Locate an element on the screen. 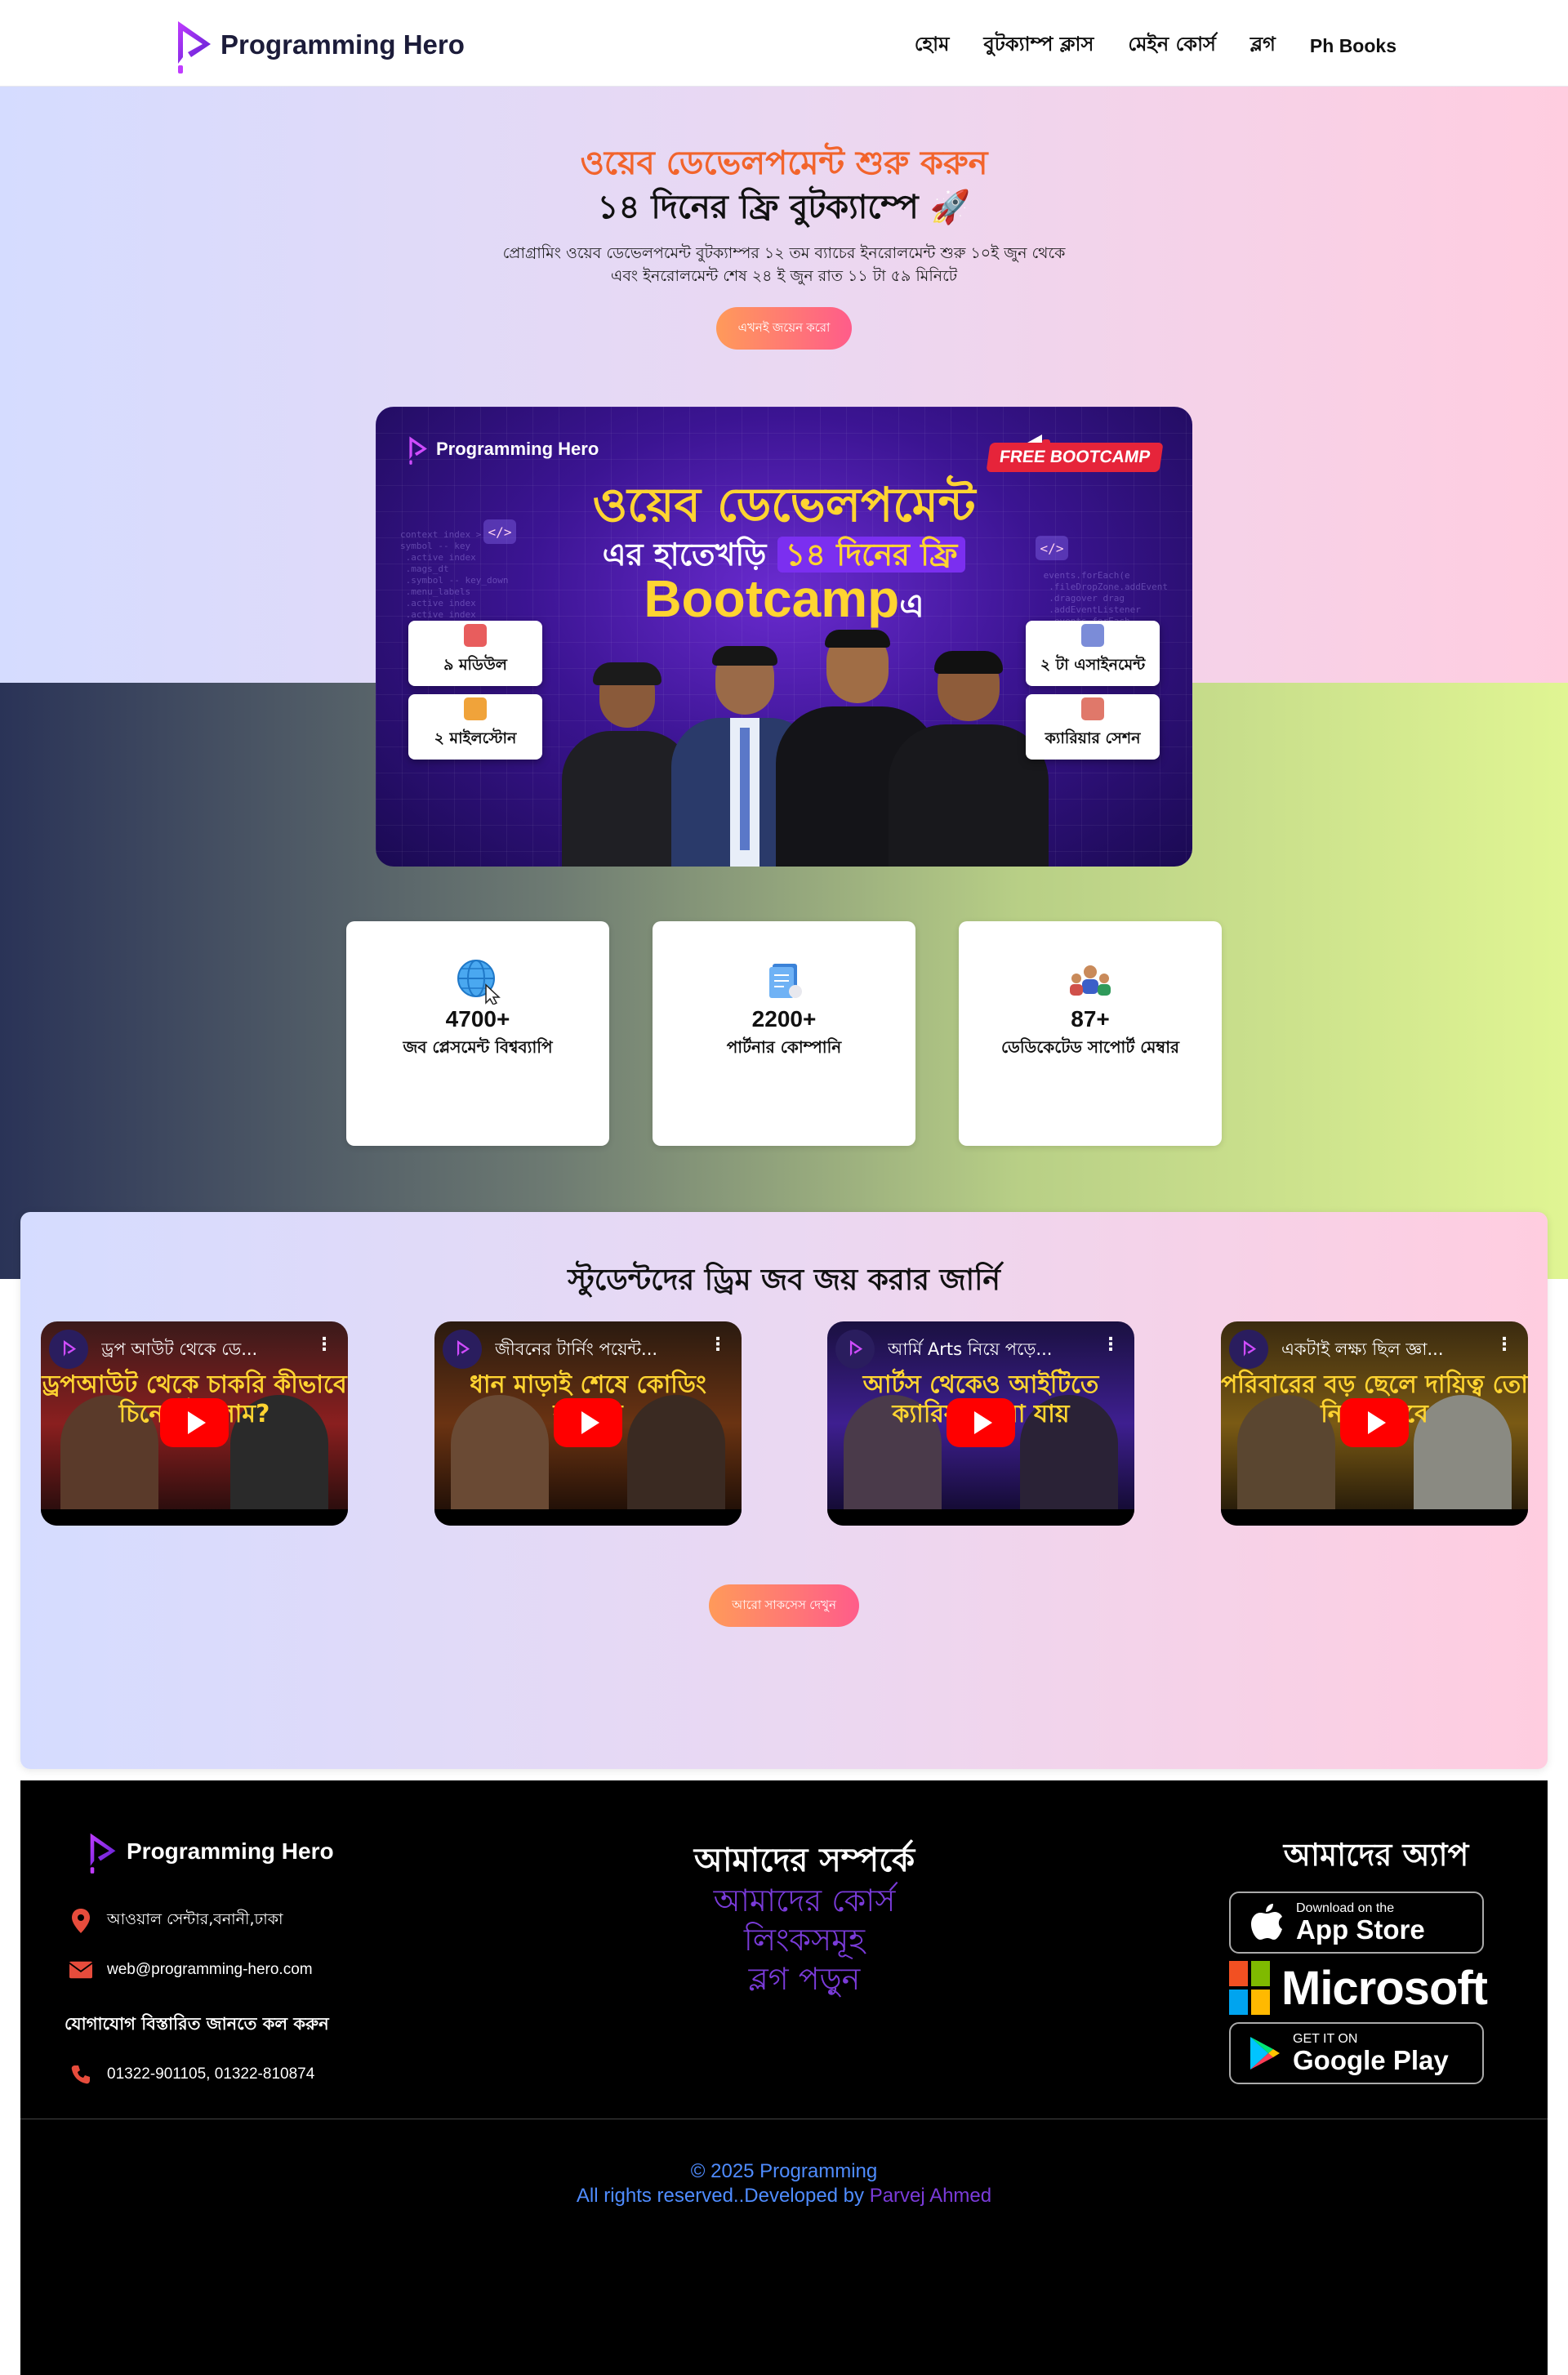  brand-name: Programming Hero is located at coordinates (342, 44).